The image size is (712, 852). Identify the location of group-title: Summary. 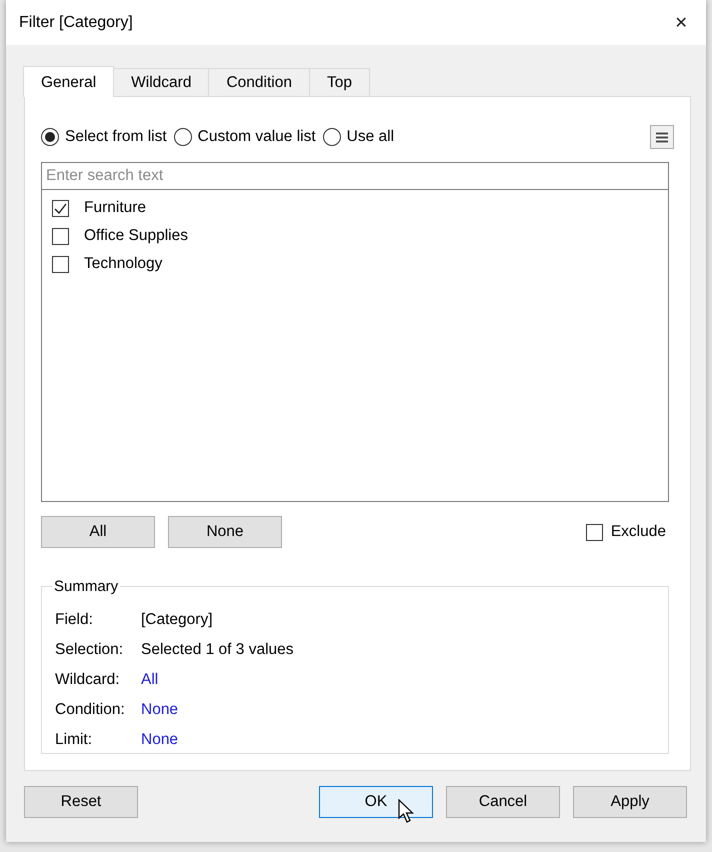
(86, 586).